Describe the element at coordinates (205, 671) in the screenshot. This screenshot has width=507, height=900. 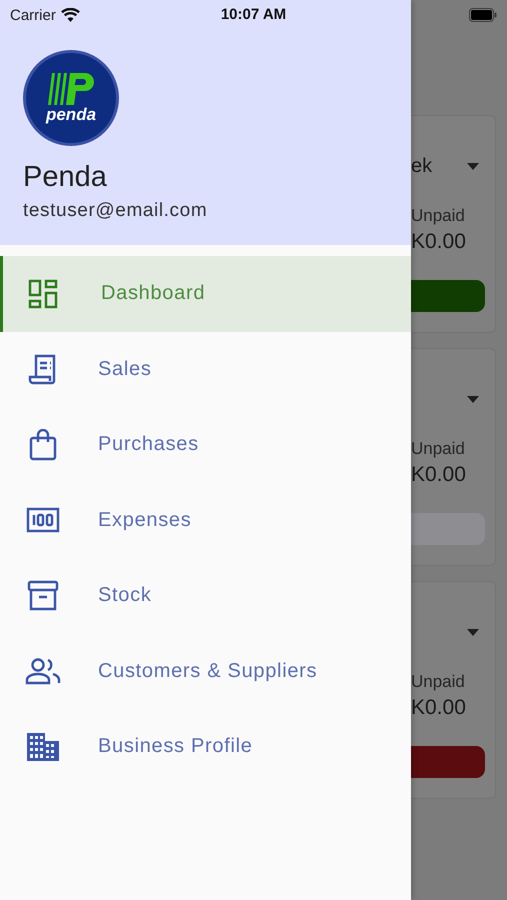
I see `drawer-menu-item: Customers & Suppliers` at that location.